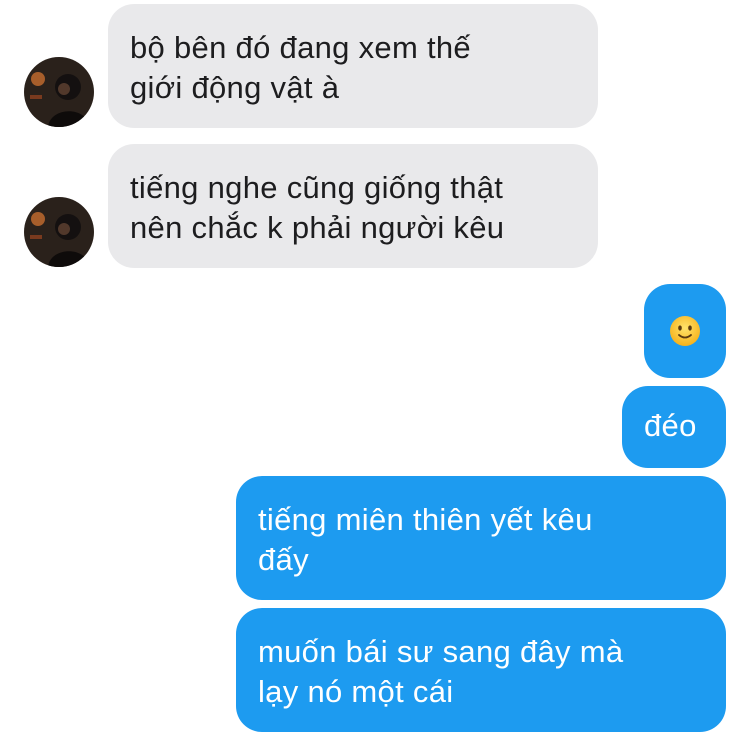 The width and height of the screenshot is (750, 733). Describe the element at coordinates (353, 66) in the screenshot. I see `message-bubble-incoming: bộ bên đó đang xem thế giới động vật à` at that location.